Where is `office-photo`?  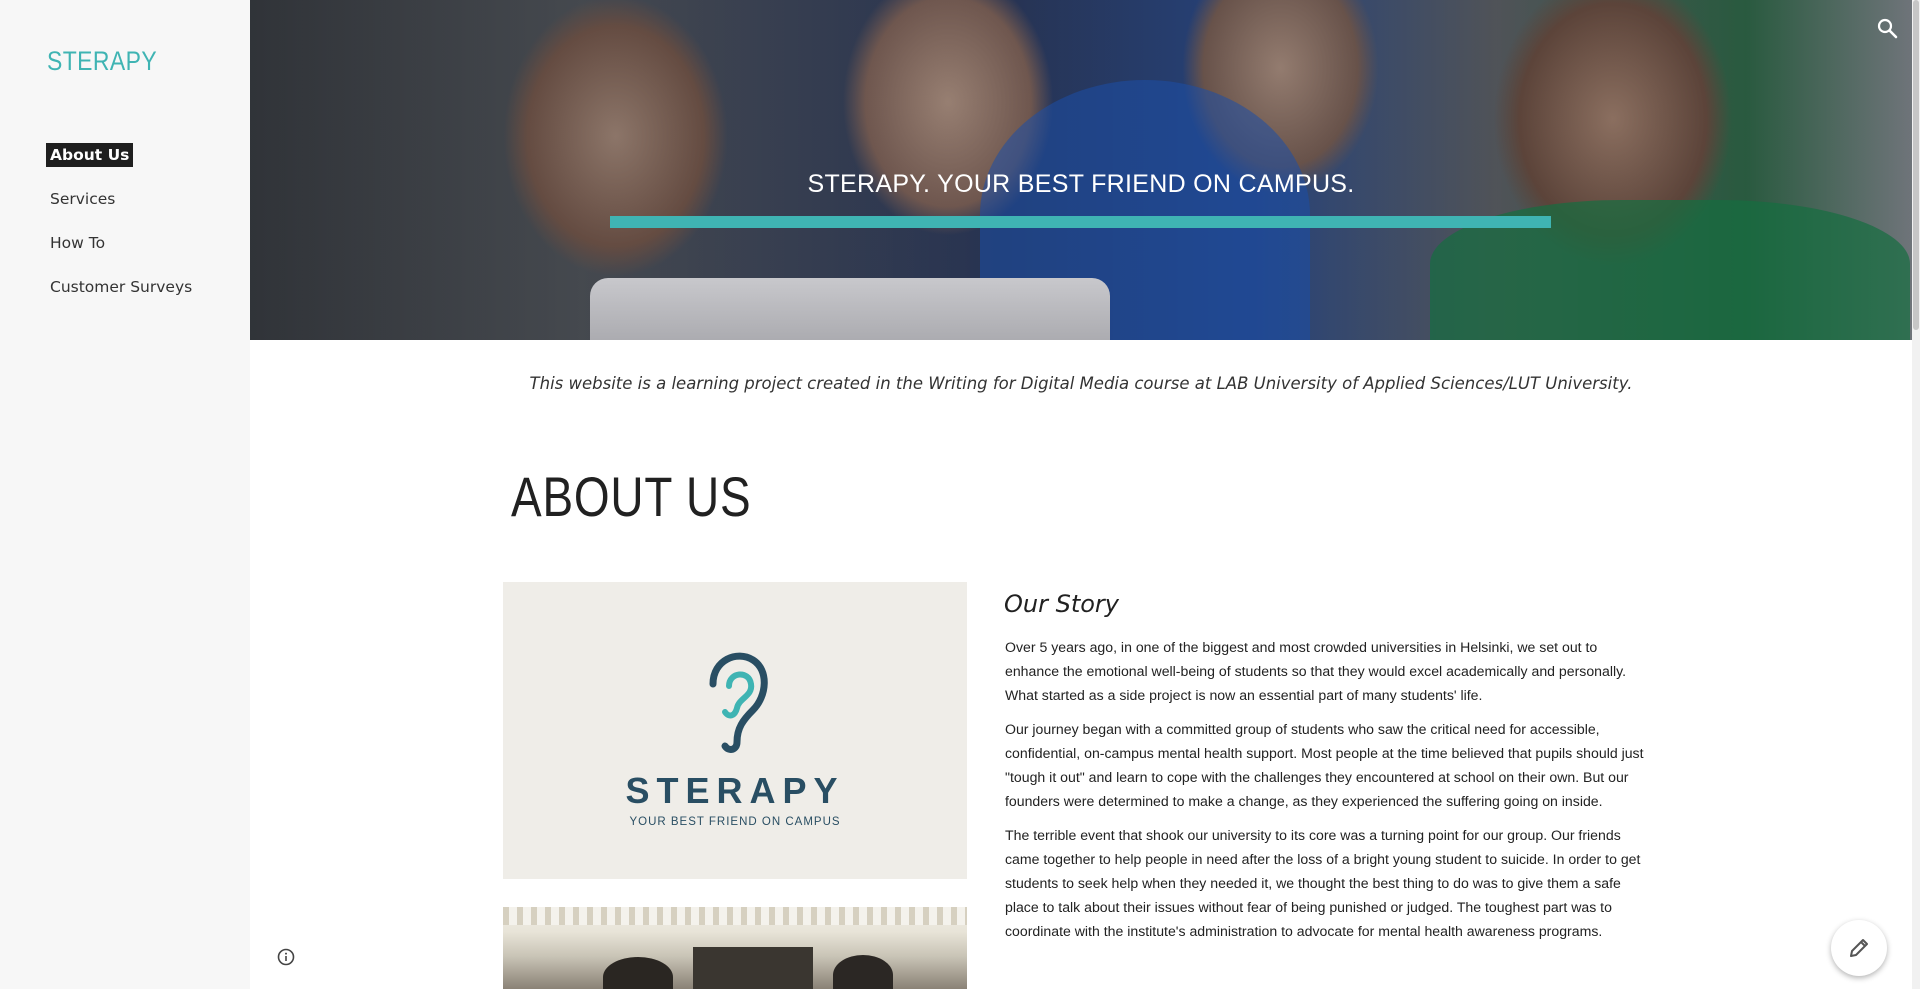
office-photo is located at coordinates (735, 948).